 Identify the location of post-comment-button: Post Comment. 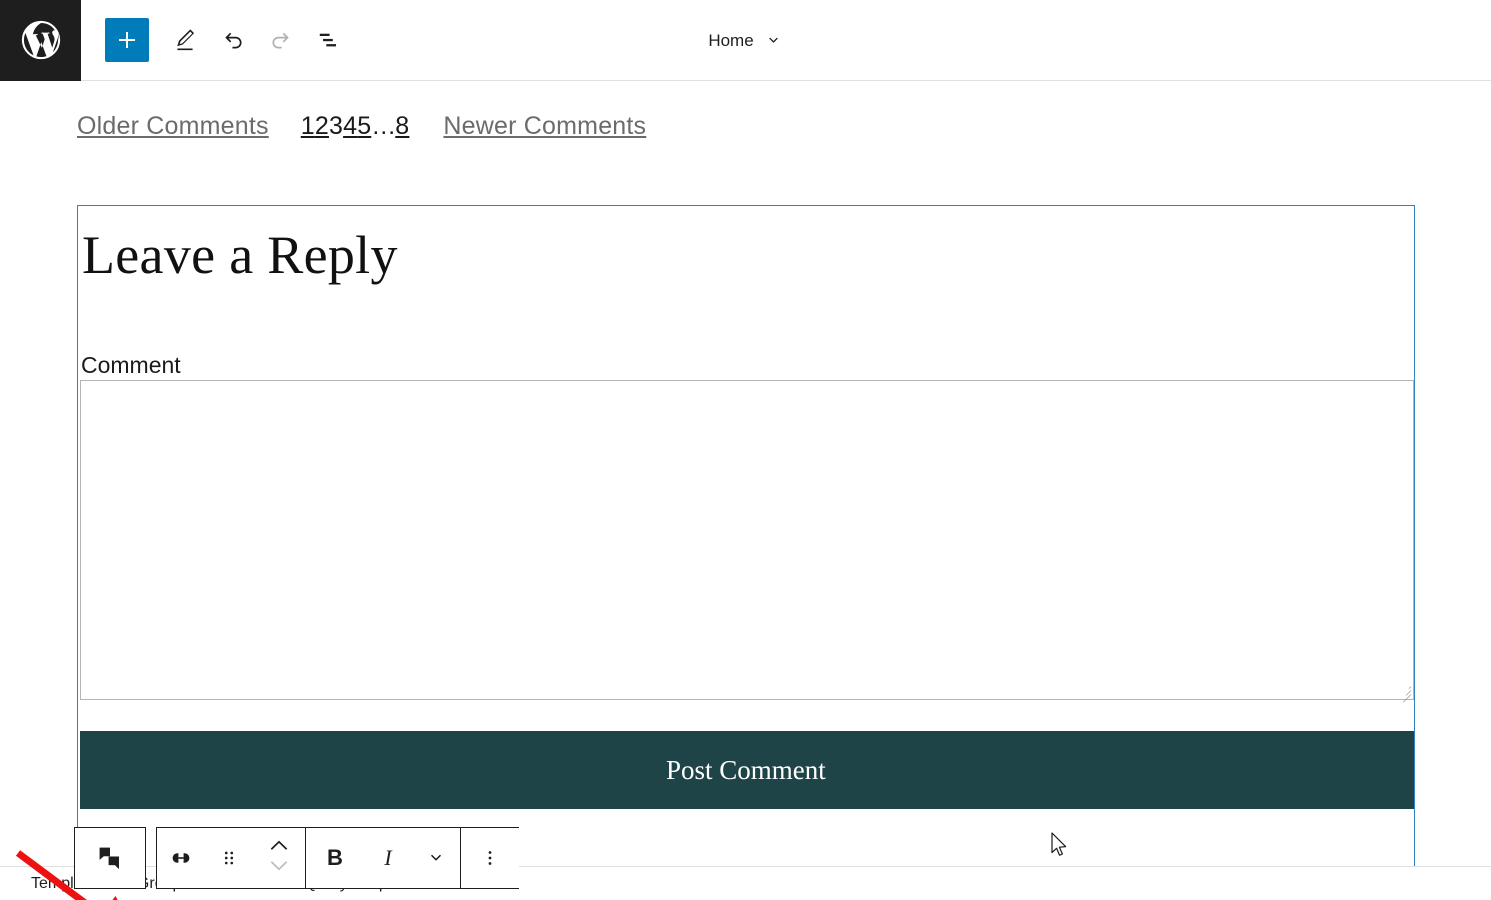
(746, 770).